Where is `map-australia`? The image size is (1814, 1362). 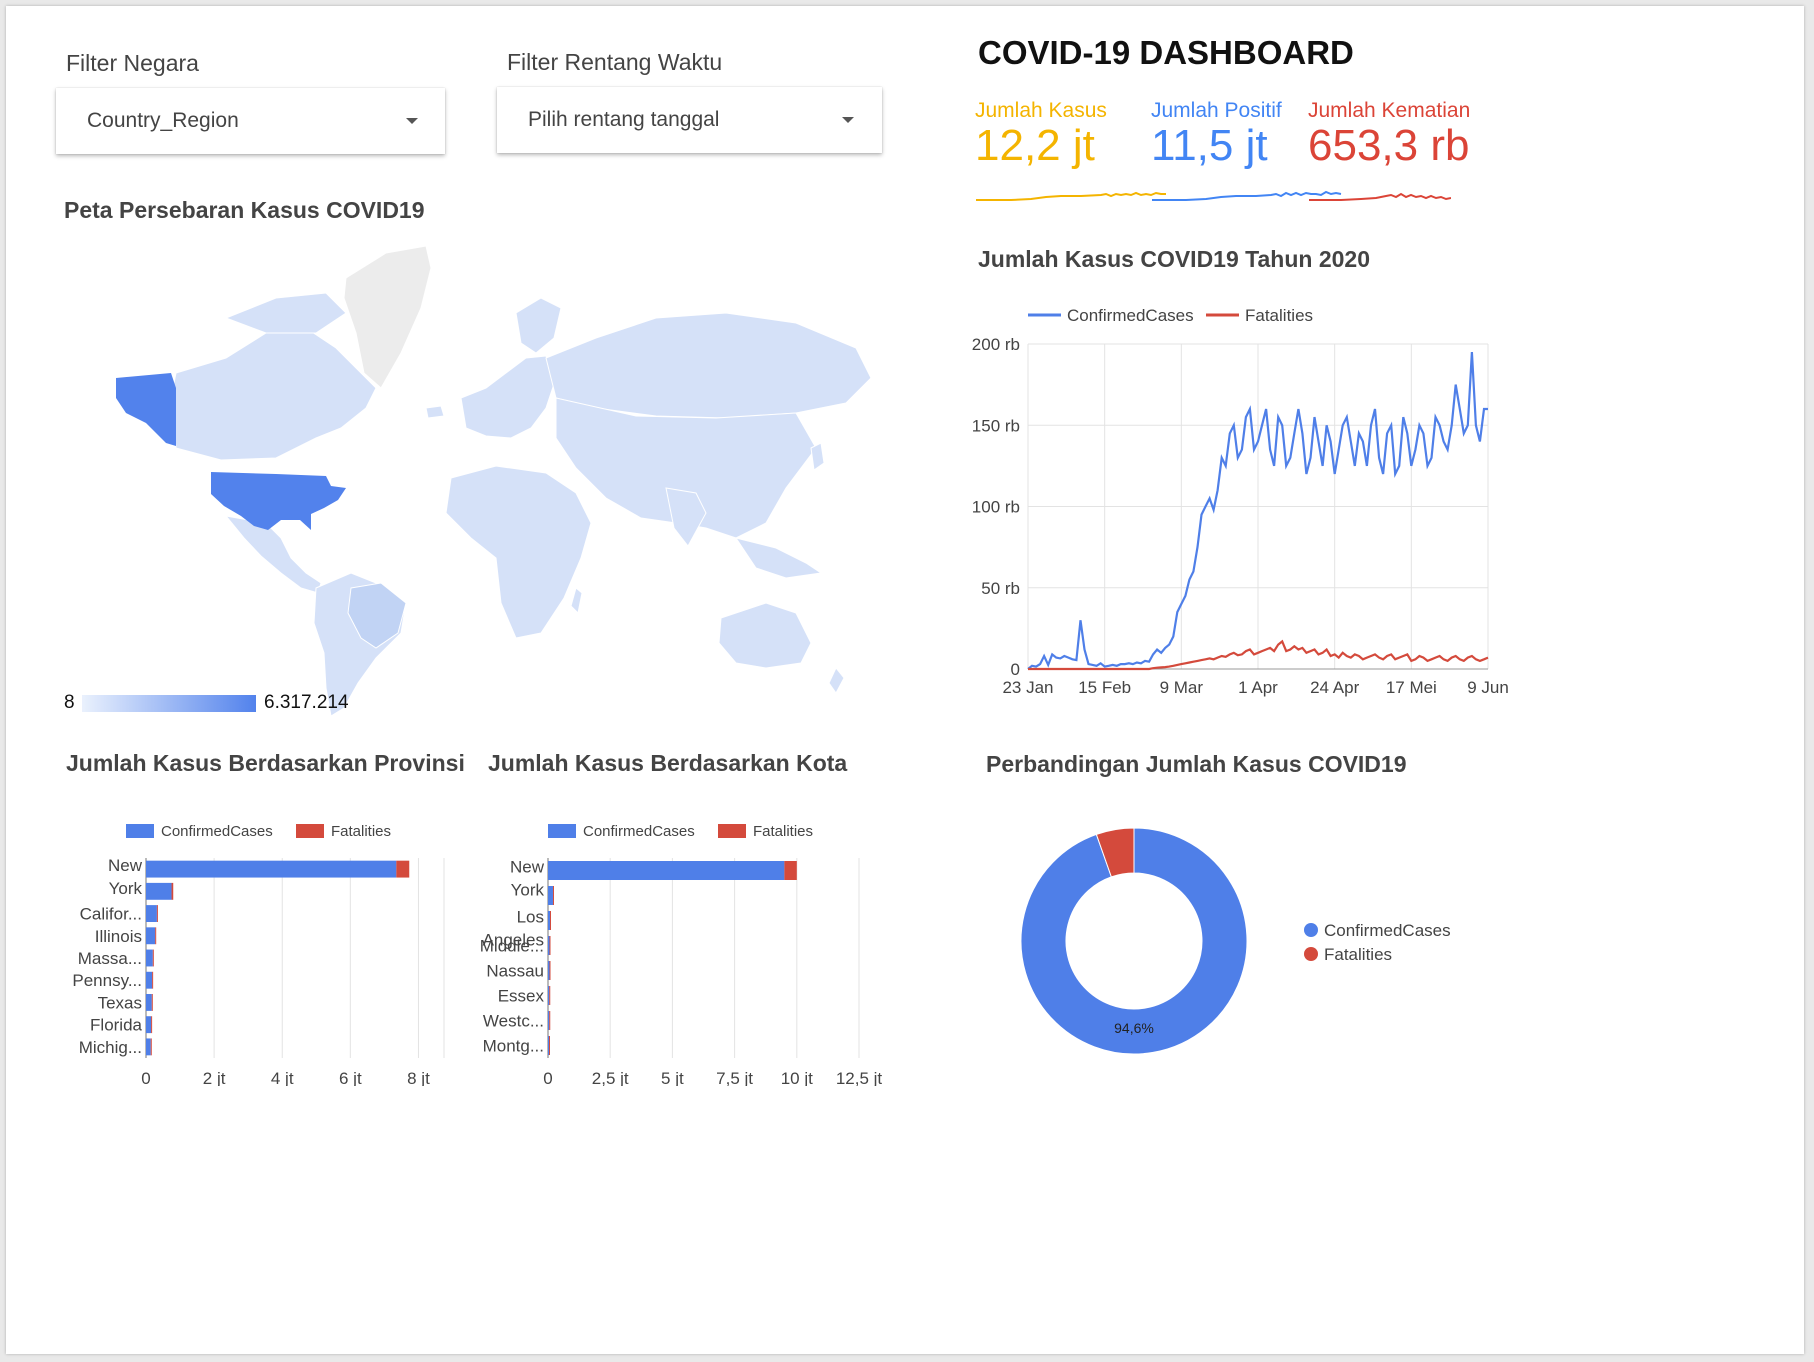
map-australia is located at coordinates (765, 635).